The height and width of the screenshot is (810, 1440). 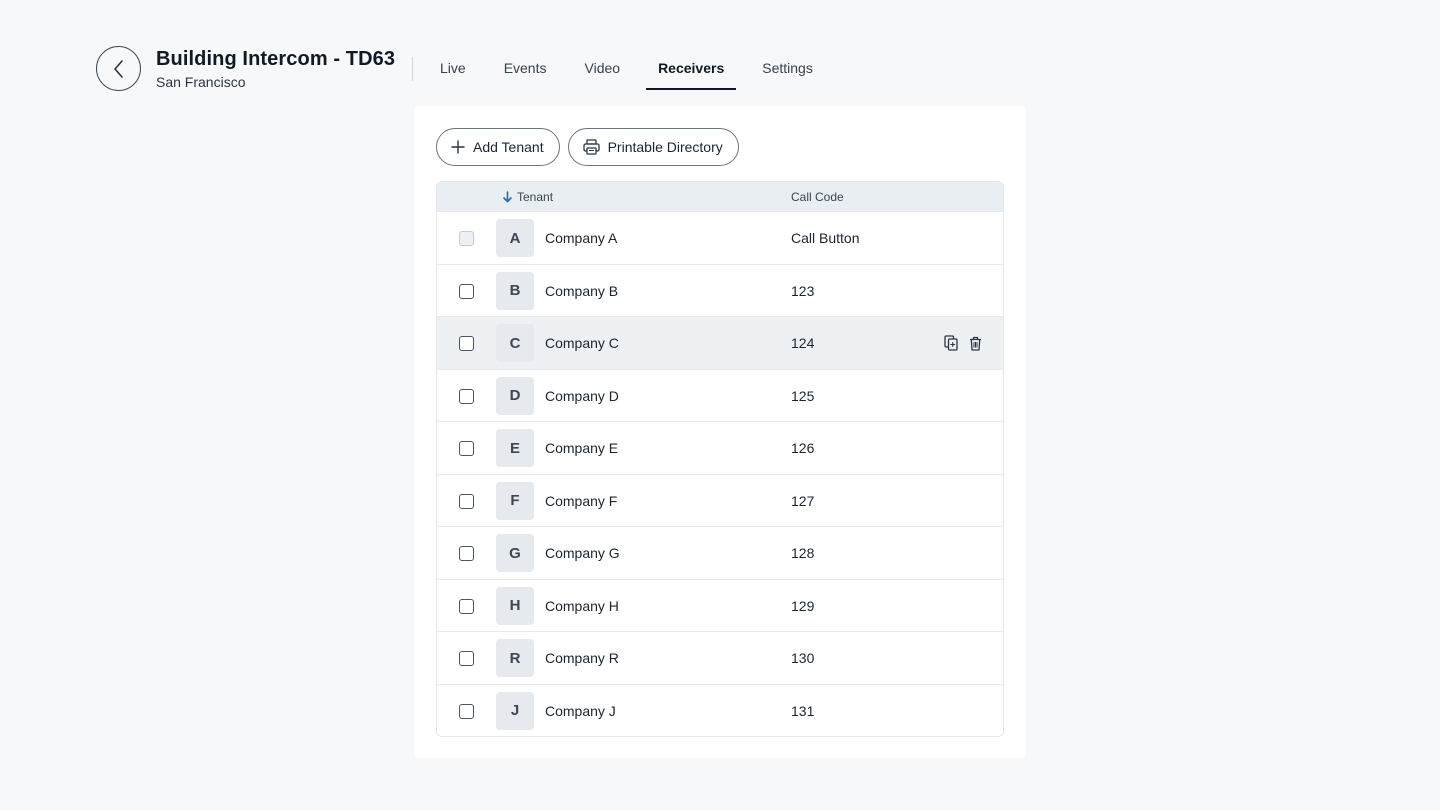 What do you see at coordinates (951, 343) in the screenshot?
I see `copy-icon` at bounding box center [951, 343].